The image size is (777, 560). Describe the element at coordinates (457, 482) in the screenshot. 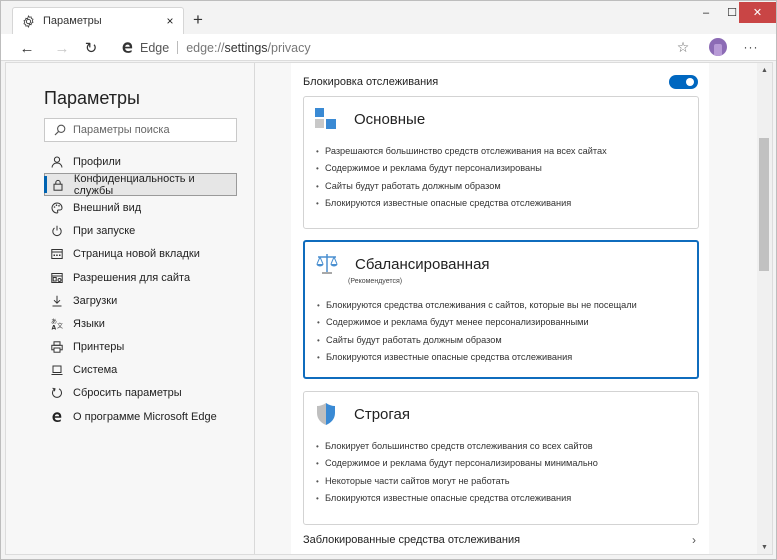

I see `bullet-item: Некоторые части сайтов могут не работать` at that location.